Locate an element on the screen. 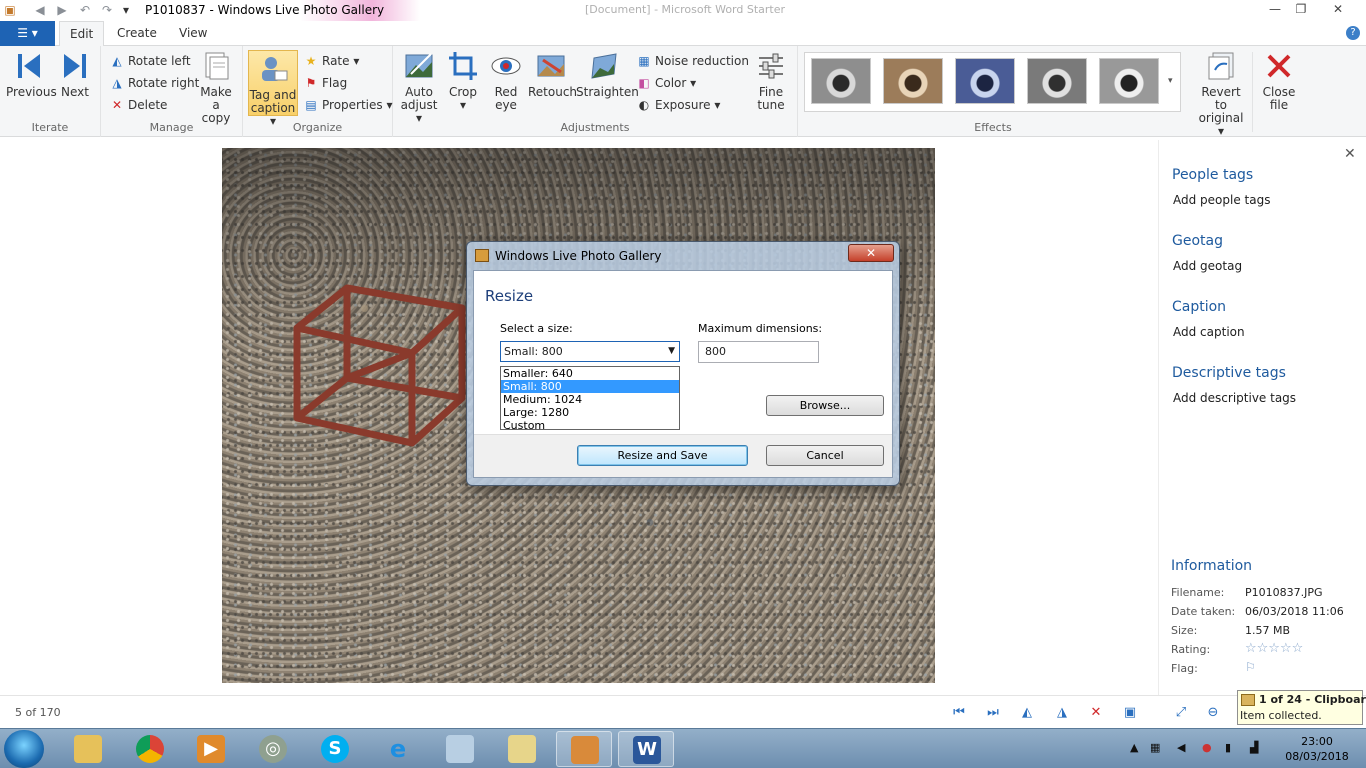 The height and width of the screenshot is (768, 1366). fine-tune-button: Fine tune is located at coordinates (771, 81).